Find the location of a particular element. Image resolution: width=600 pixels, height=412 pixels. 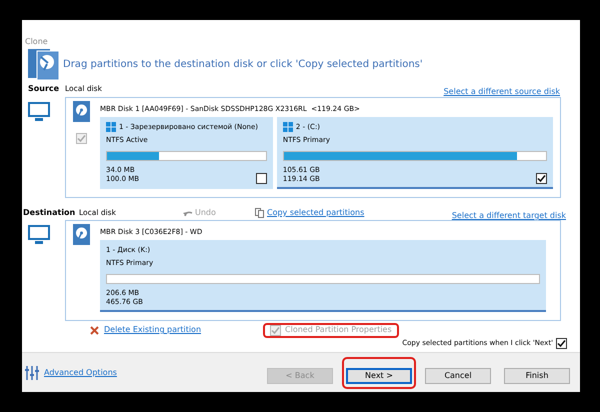

wizard-button: Cancel is located at coordinates (458, 376).